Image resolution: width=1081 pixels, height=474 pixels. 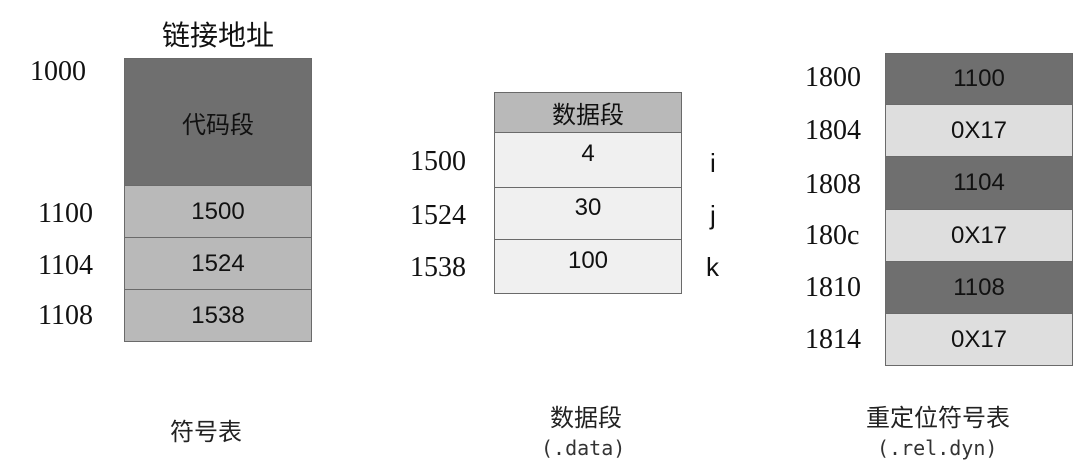 I want to click on symtab-entry-value: 1538, so click(x=218, y=315).